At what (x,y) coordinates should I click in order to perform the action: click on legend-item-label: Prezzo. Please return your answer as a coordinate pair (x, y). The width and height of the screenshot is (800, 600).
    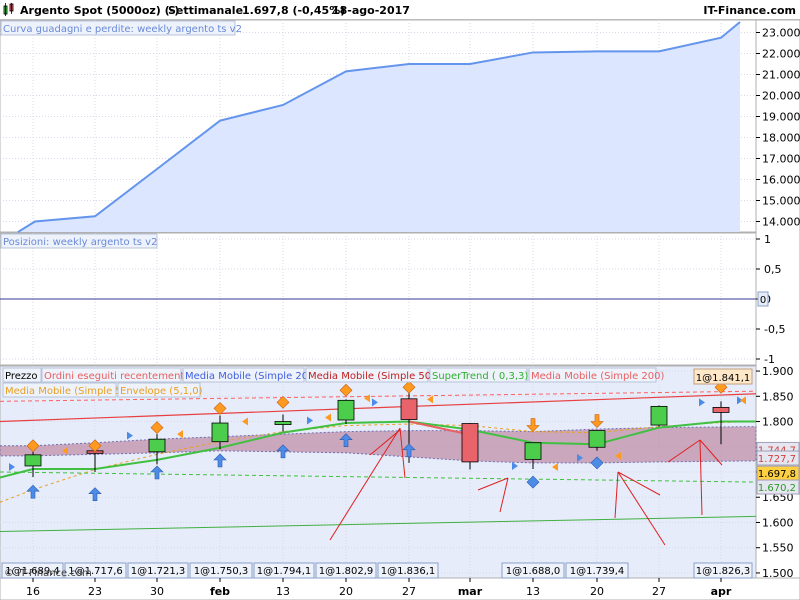
    Looking at the image, I should click on (21, 376).